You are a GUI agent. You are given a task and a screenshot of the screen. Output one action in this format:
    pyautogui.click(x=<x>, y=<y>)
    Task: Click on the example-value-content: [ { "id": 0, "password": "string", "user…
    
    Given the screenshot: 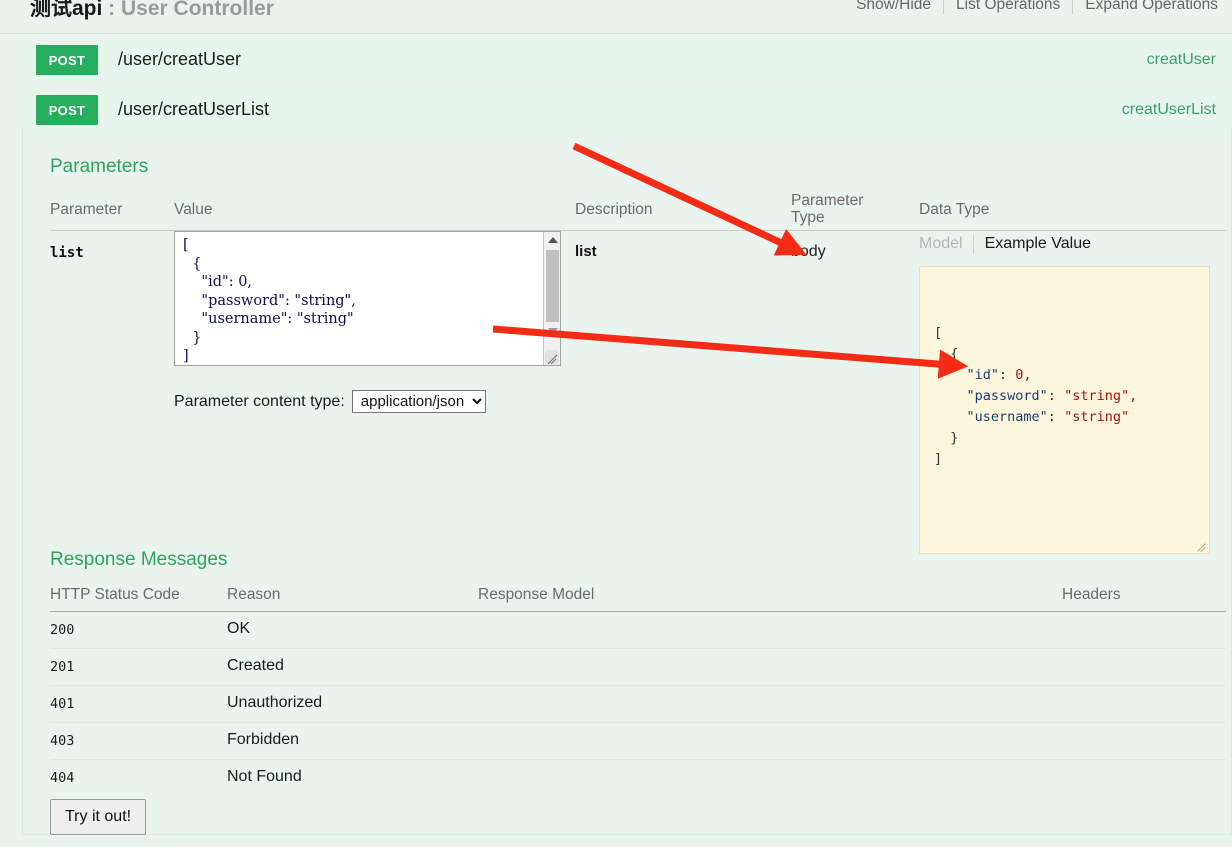 What is the action you would take?
    pyautogui.click(x=1036, y=396)
    